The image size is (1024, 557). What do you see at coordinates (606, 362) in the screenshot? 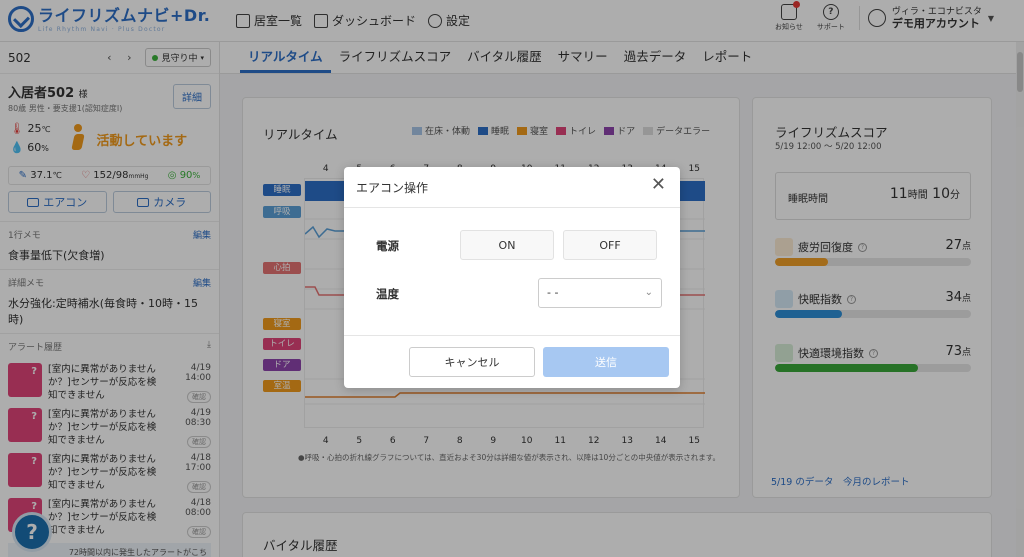
I see `send-button: 送信` at bounding box center [606, 362].